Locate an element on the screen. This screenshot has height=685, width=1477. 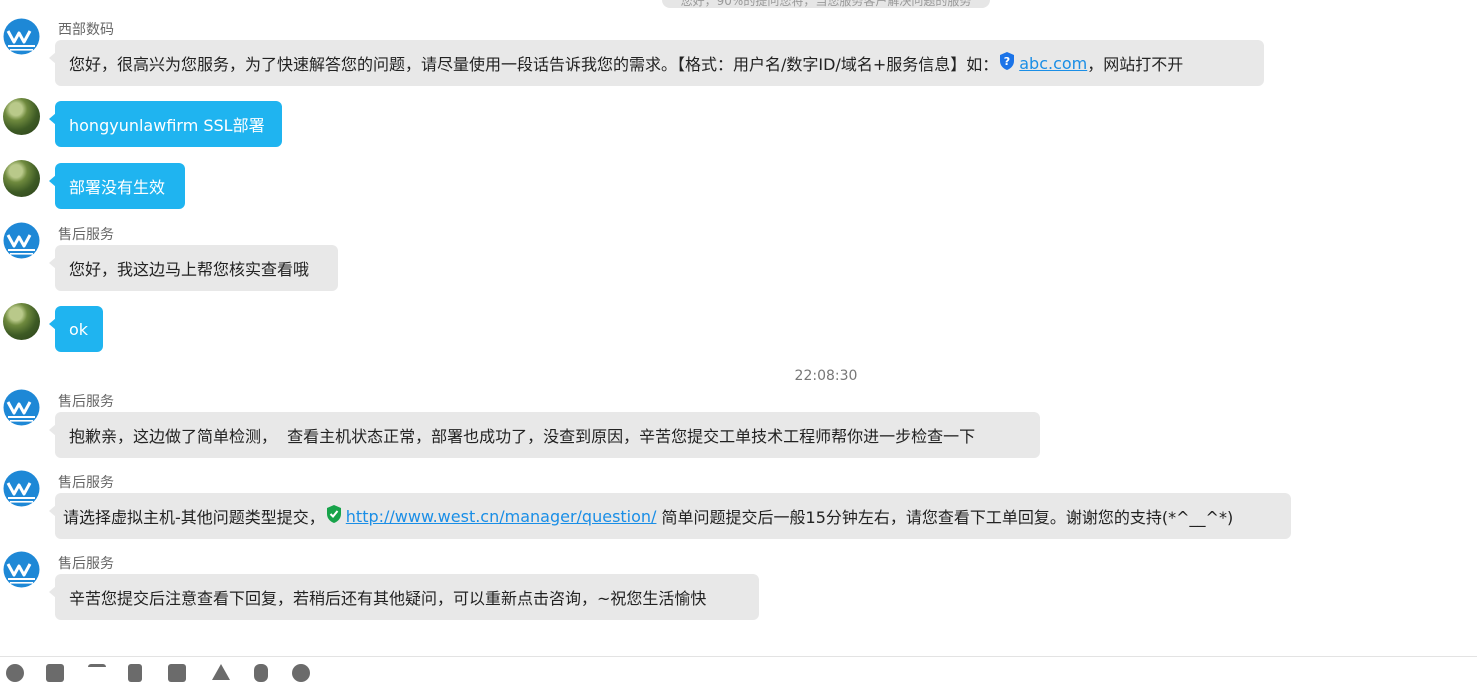
message-text: 简单问题提交后一般15分钟左右，请您查看下工单回复。谢谢您的支持(*^__^*) is located at coordinates (945, 517).